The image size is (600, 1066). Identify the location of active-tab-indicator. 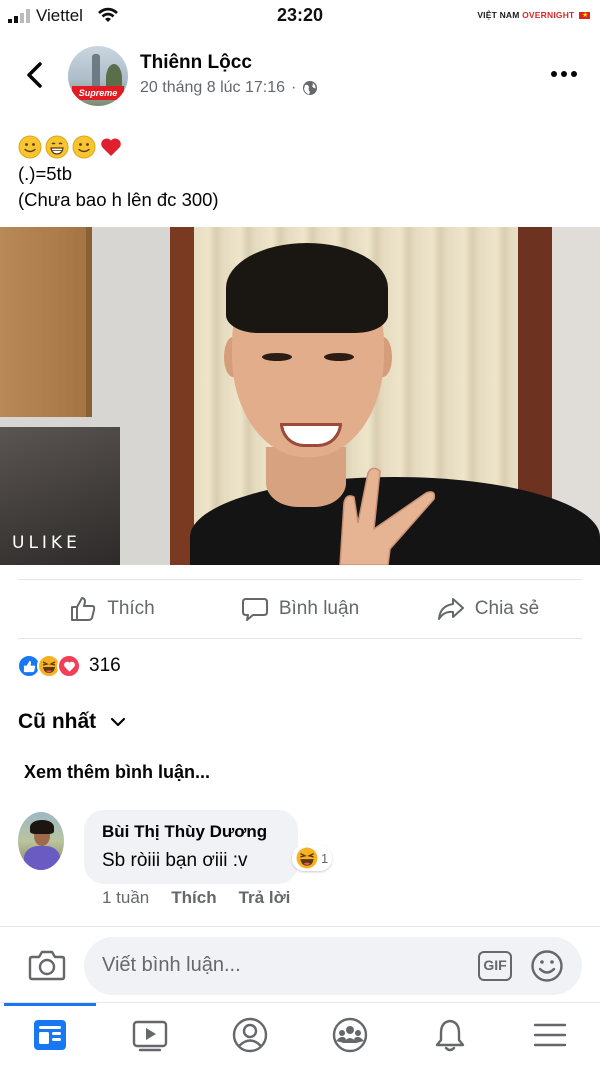
(50, 1004).